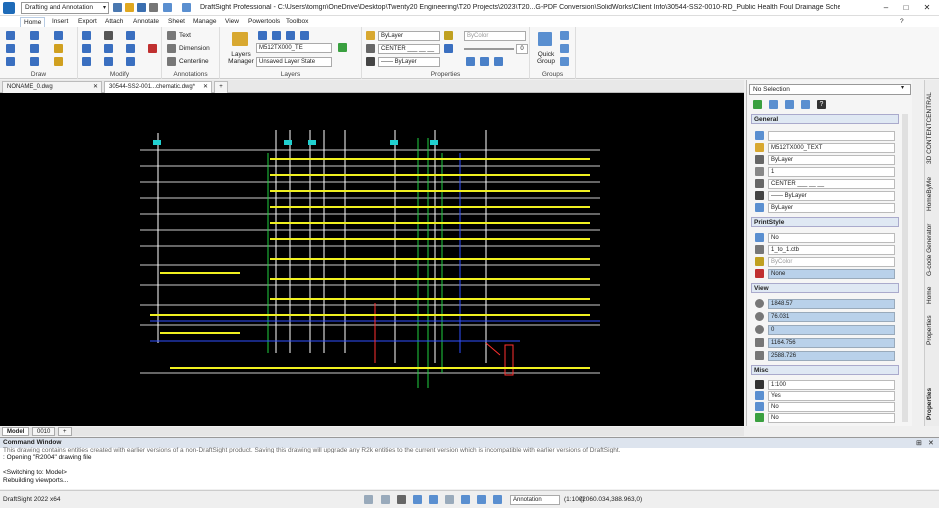 The width and height of the screenshot is (939, 508). I want to click on rectangle-icon, so click(34, 61).